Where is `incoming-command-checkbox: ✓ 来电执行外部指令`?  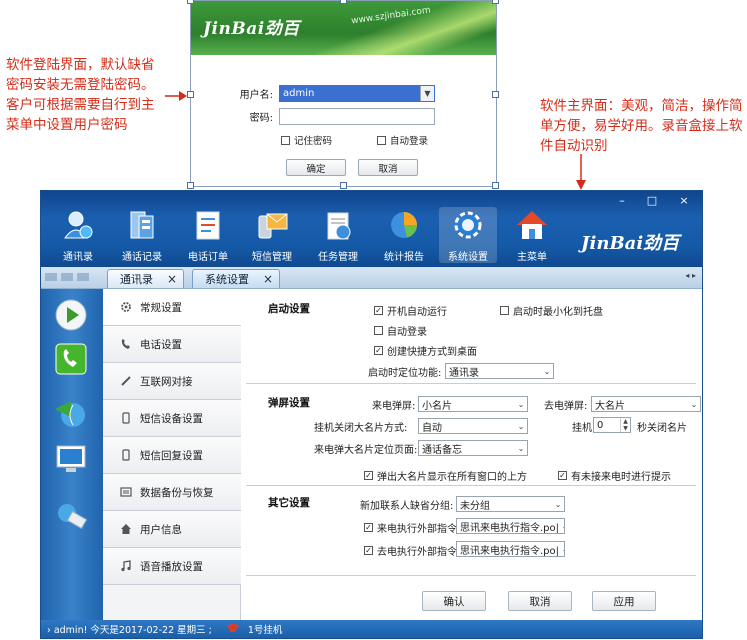
incoming-command-checkbox: ✓ 来电执行外部指令 is located at coordinates (410, 527).